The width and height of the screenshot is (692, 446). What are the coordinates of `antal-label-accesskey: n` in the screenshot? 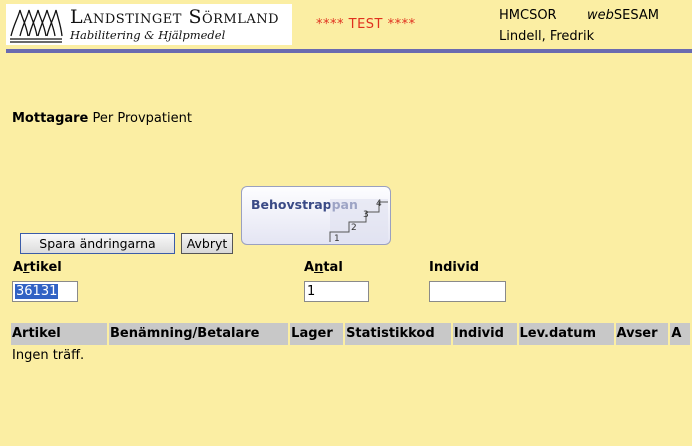 It's located at (319, 267).